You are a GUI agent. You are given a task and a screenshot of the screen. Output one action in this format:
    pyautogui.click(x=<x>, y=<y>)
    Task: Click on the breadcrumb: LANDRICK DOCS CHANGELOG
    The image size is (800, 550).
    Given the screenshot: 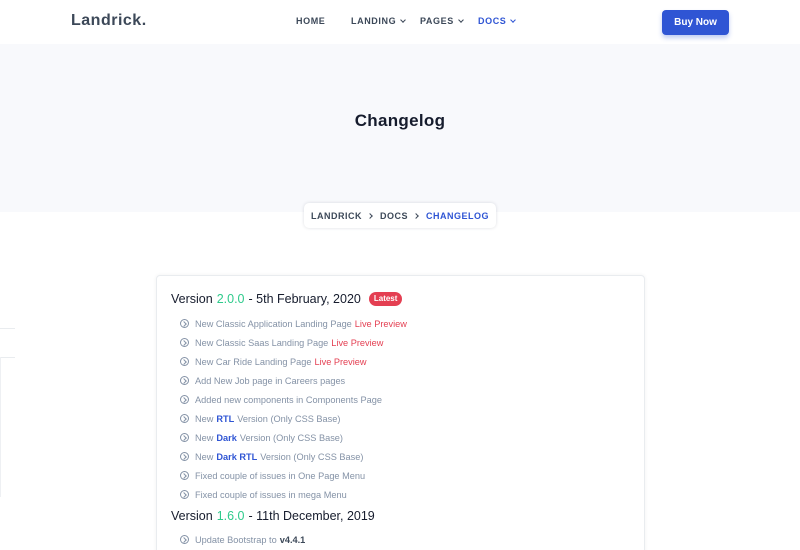 What is the action you would take?
    pyautogui.click(x=400, y=215)
    